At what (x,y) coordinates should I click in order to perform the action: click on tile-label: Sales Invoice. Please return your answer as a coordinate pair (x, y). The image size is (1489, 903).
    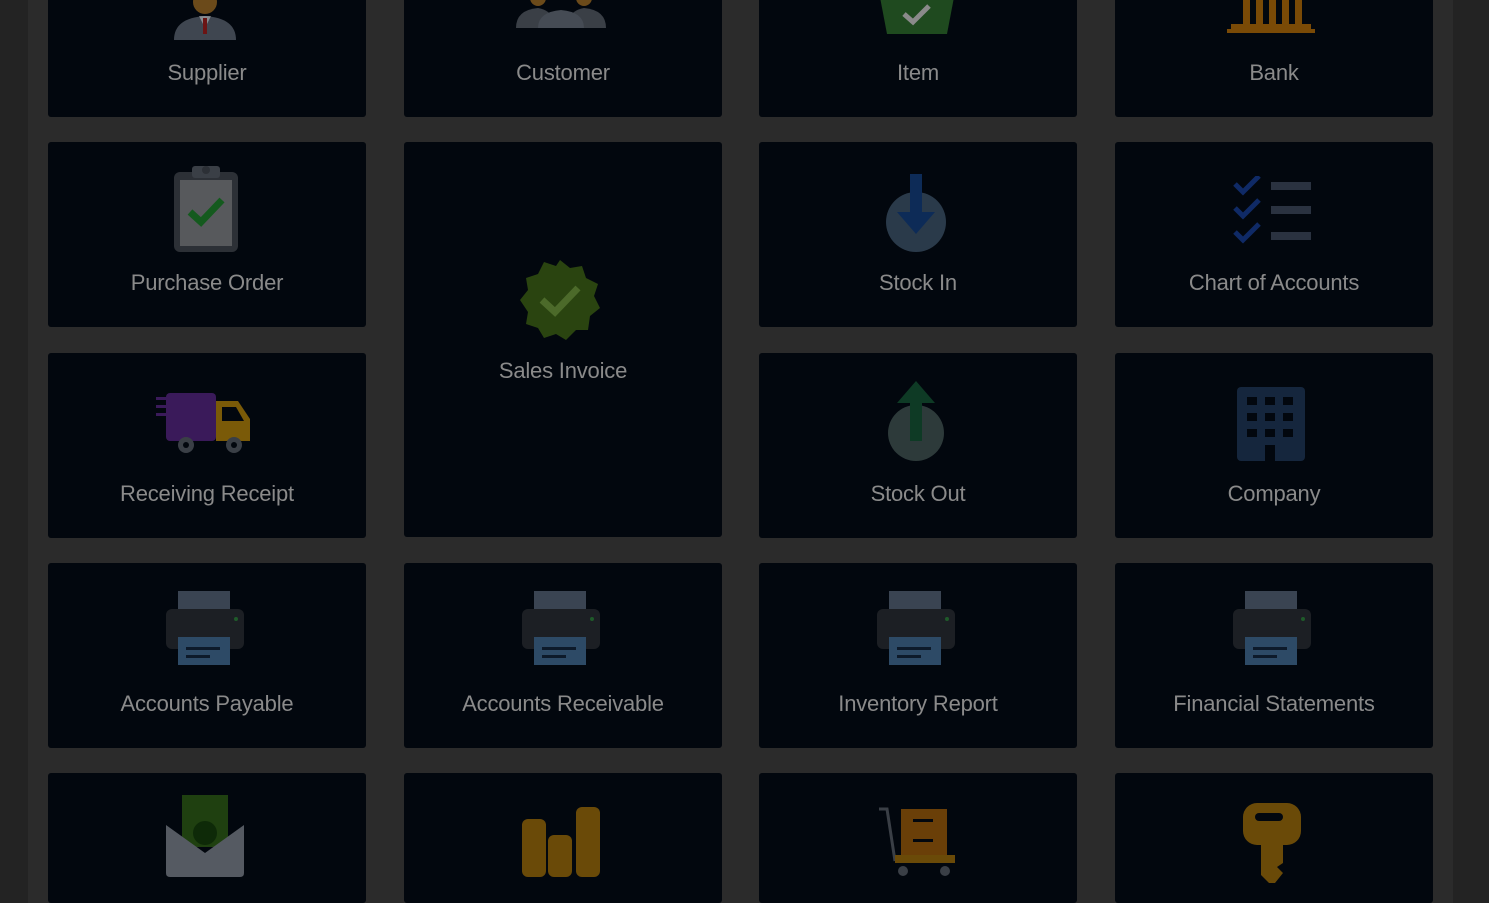
    Looking at the image, I should click on (563, 370).